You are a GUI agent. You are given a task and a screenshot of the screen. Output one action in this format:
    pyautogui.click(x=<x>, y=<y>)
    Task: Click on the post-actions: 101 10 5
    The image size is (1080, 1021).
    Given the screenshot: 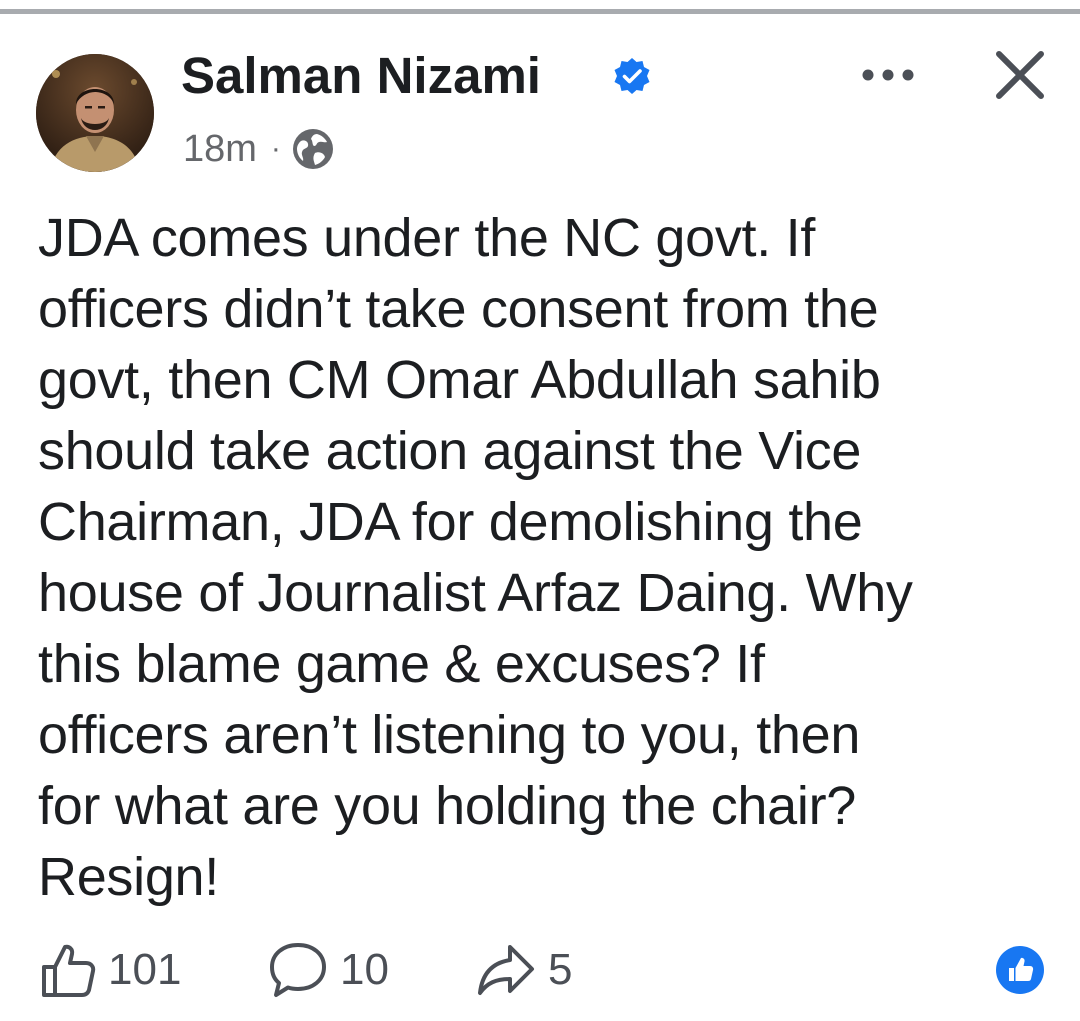 What is the action you would take?
    pyautogui.click(x=304, y=970)
    